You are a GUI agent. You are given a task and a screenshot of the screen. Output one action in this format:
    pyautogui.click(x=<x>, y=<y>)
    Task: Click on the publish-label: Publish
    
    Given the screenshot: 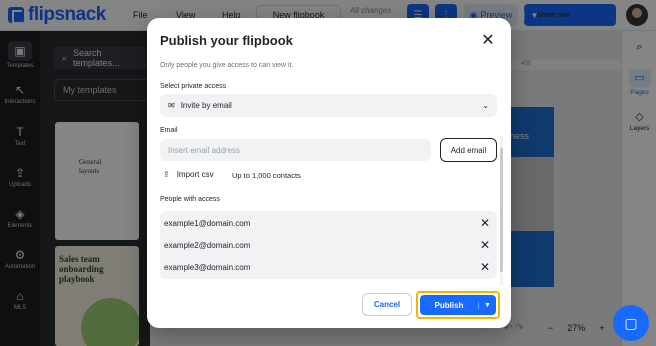 What is the action you would take?
    pyautogui.click(x=449, y=305)
    